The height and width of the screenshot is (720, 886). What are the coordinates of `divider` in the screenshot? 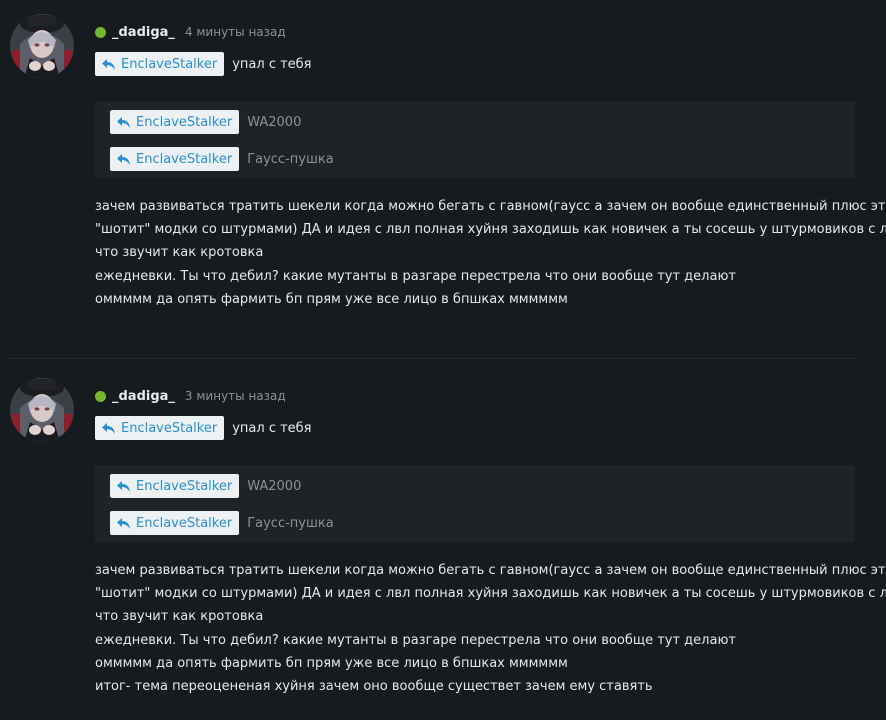 It's located at (432, 358).